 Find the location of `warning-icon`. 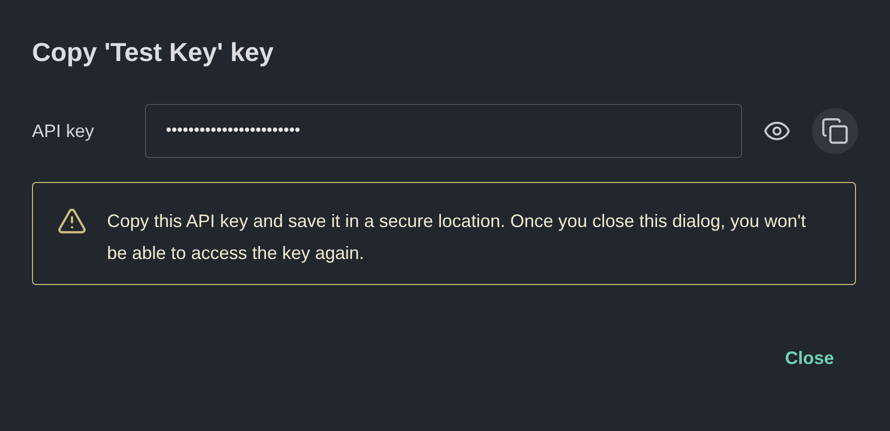

warning-icon is located at coordinates (72, 221).